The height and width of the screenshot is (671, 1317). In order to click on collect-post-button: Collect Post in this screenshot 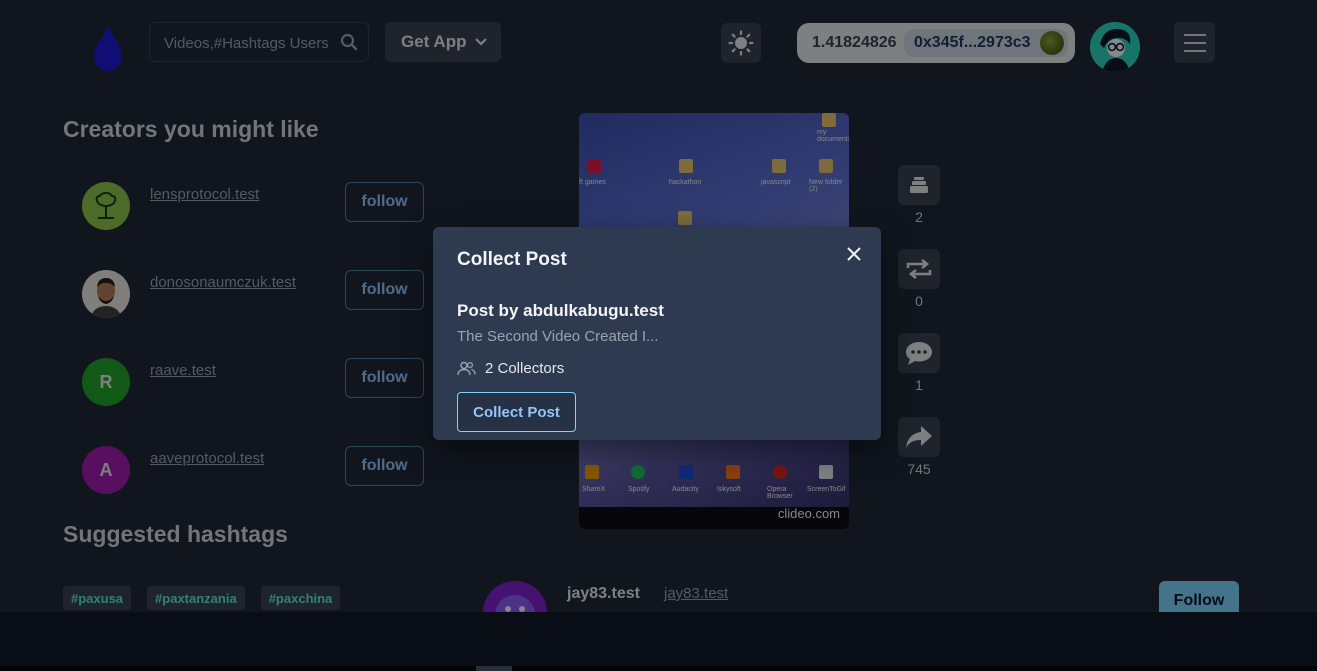, I will do `click(516, 412)`.